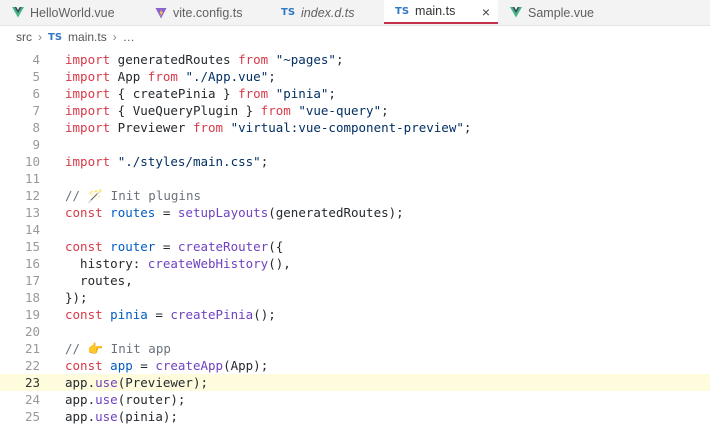  I want to click on tab-index-d-ts: TS index.d.ts, so click(318, 12).